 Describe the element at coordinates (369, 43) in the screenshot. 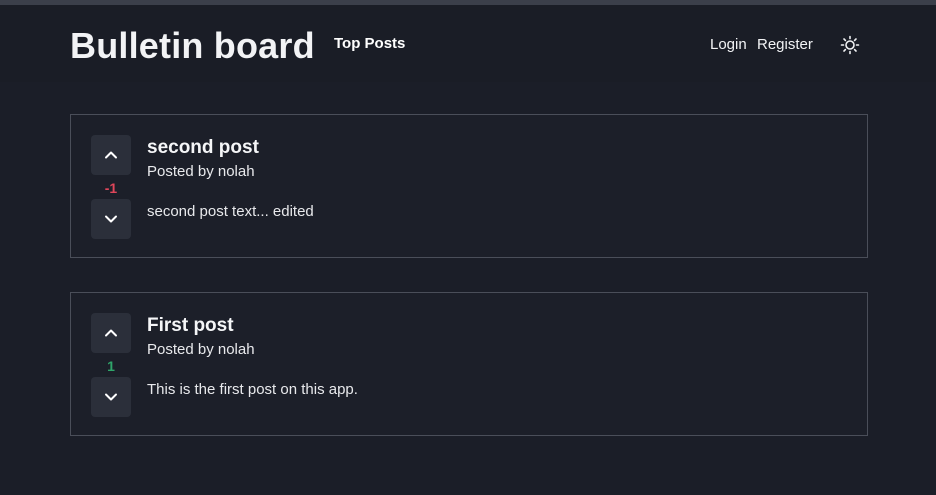

I see `nav-top-posts: Top Posts` at that location.